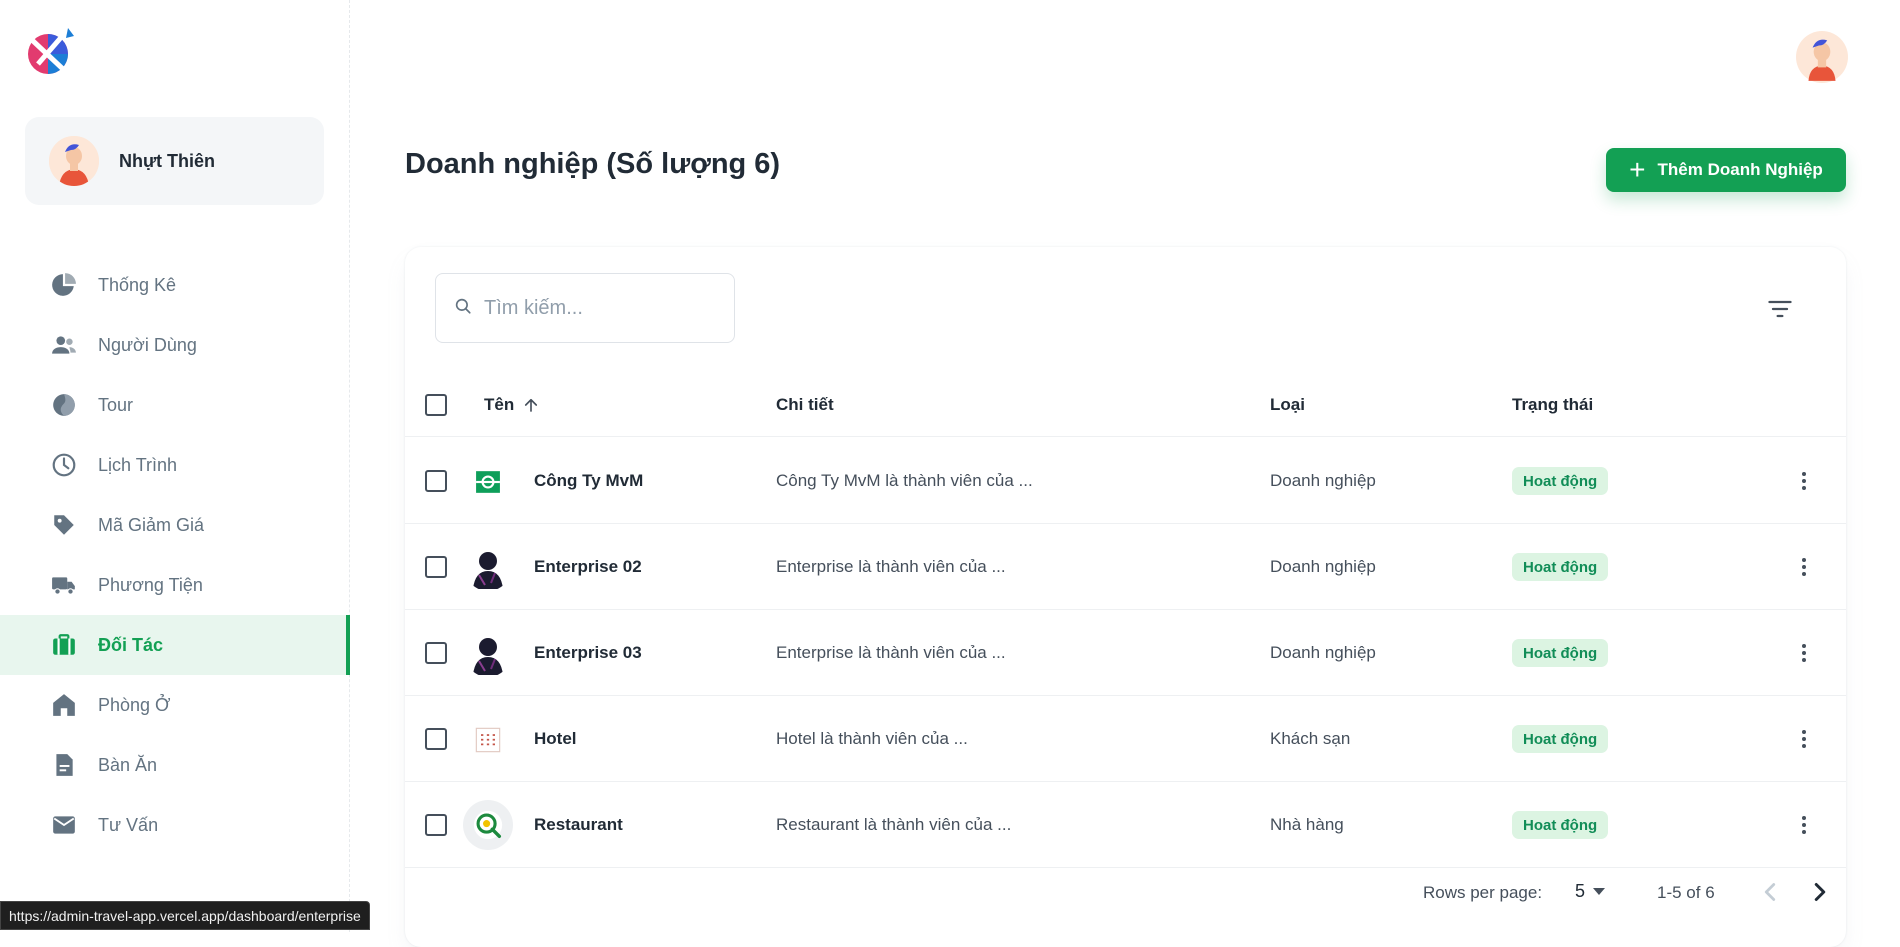 The height and width of the screenshot is (947, 1900). Describe the element at coordinates (578, 824) in the screenshot. I see `row-name: Restaurant` at that location.